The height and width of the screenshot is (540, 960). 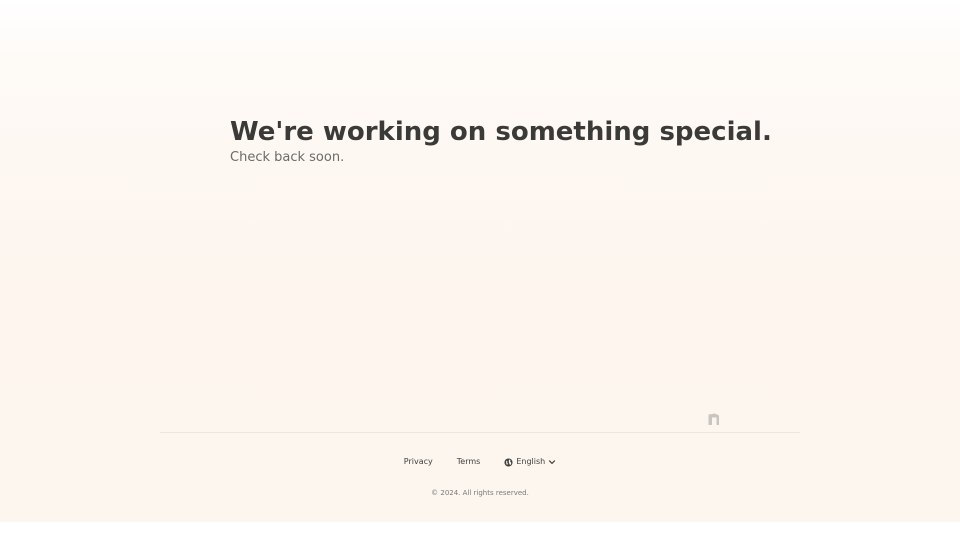 I want to click on footer-nav: Privacy Terms English, so click(x=480, y=462).